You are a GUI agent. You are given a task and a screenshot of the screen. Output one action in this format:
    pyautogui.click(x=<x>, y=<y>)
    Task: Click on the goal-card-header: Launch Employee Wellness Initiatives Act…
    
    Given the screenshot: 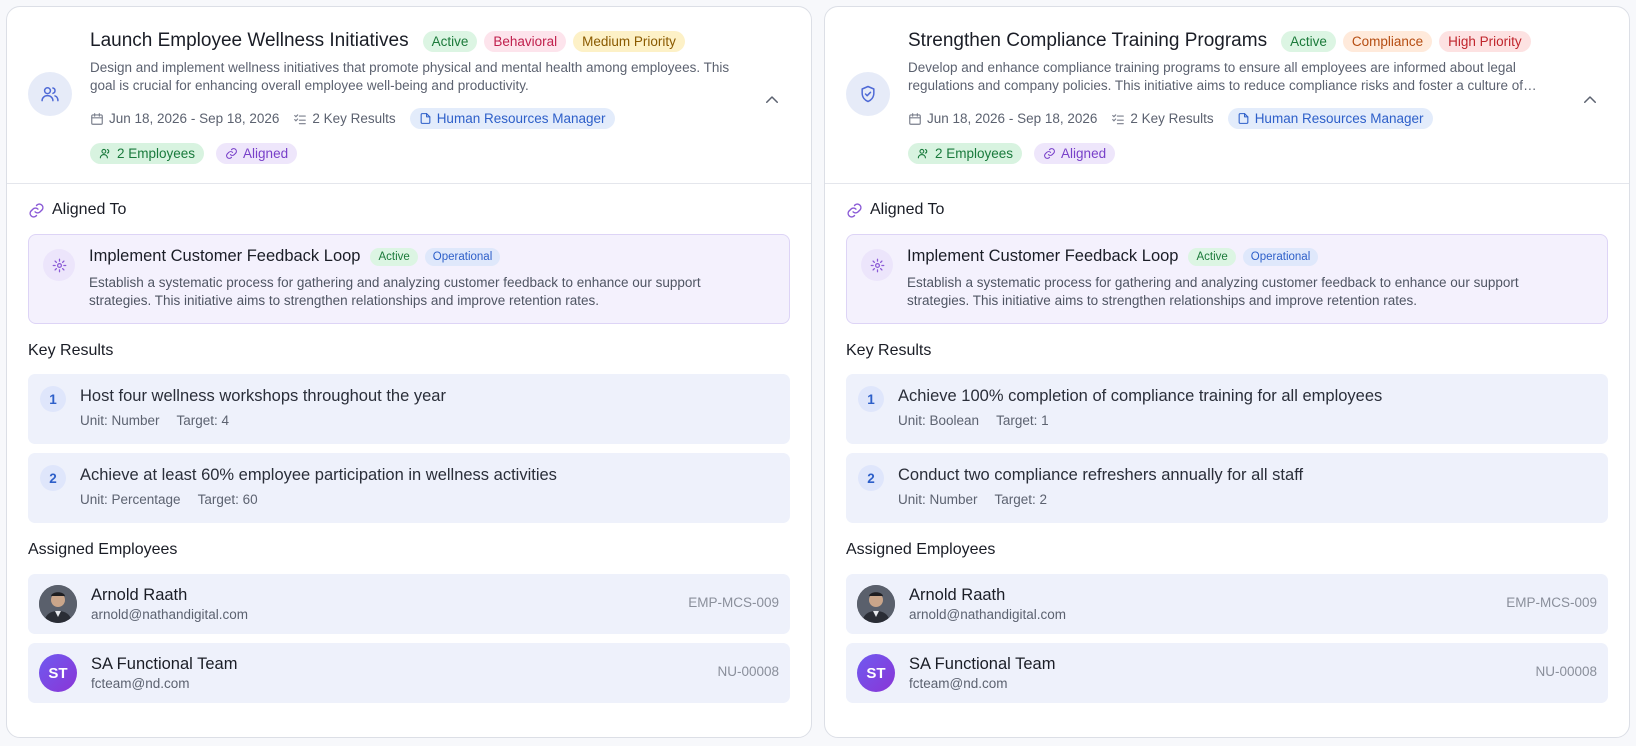 What is the action you would take?
    pyautogui.click(x=409, y=95)
    